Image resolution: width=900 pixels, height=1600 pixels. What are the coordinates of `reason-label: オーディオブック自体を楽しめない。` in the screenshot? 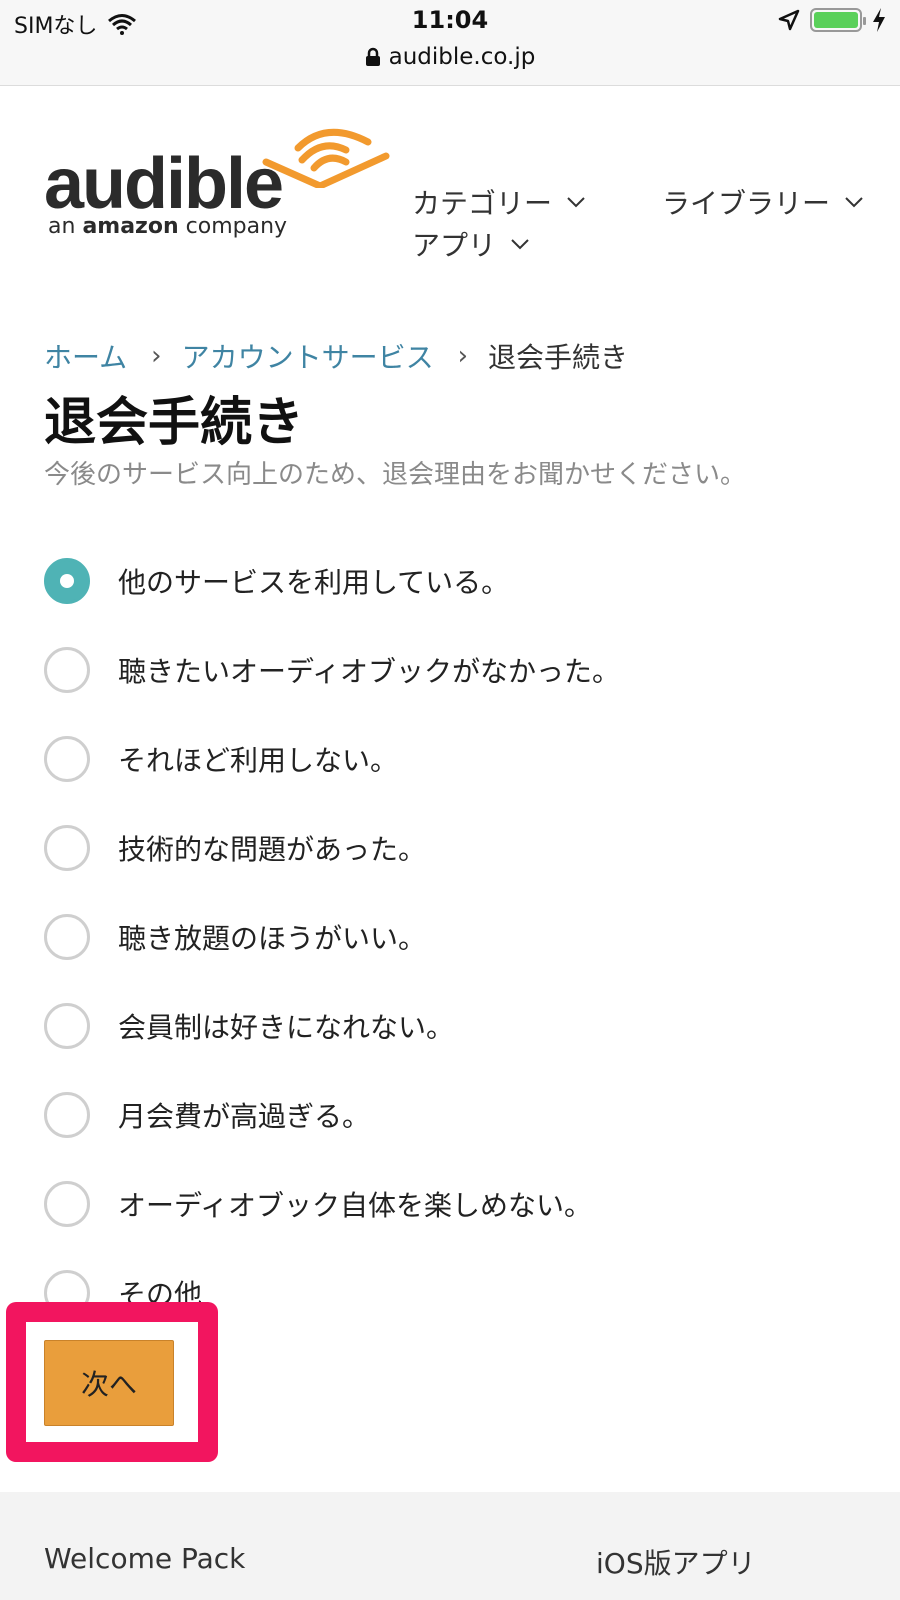 It's located at (355, 1205).